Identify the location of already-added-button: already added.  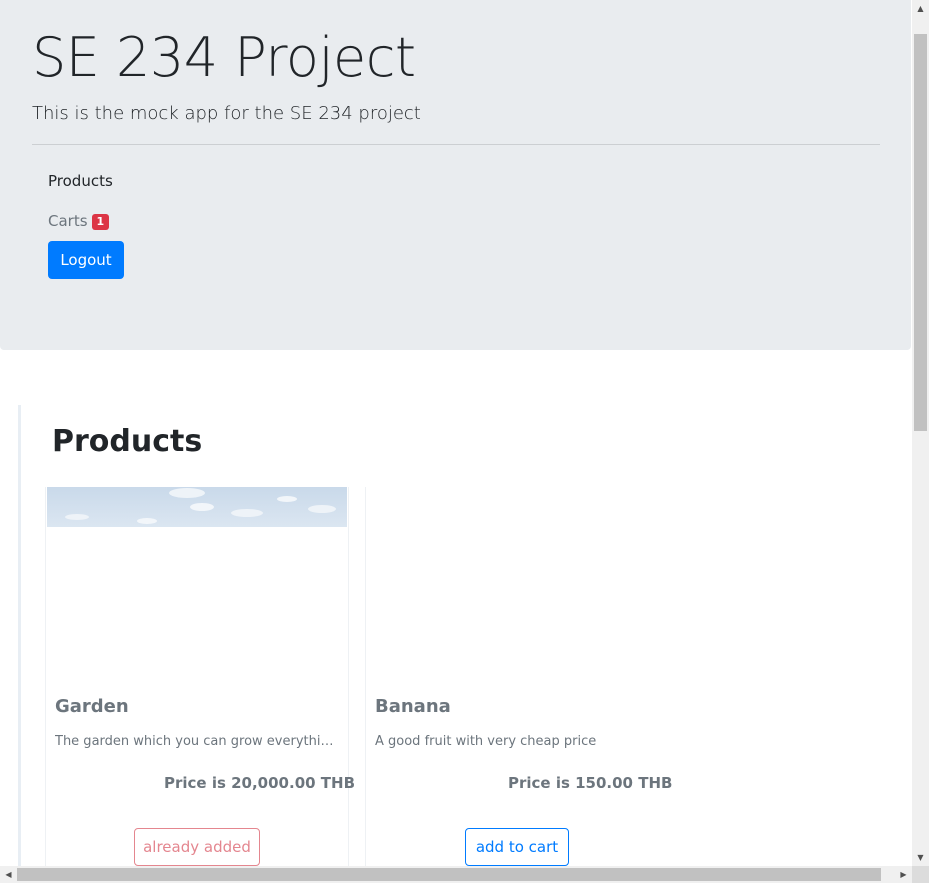
(197, 847).